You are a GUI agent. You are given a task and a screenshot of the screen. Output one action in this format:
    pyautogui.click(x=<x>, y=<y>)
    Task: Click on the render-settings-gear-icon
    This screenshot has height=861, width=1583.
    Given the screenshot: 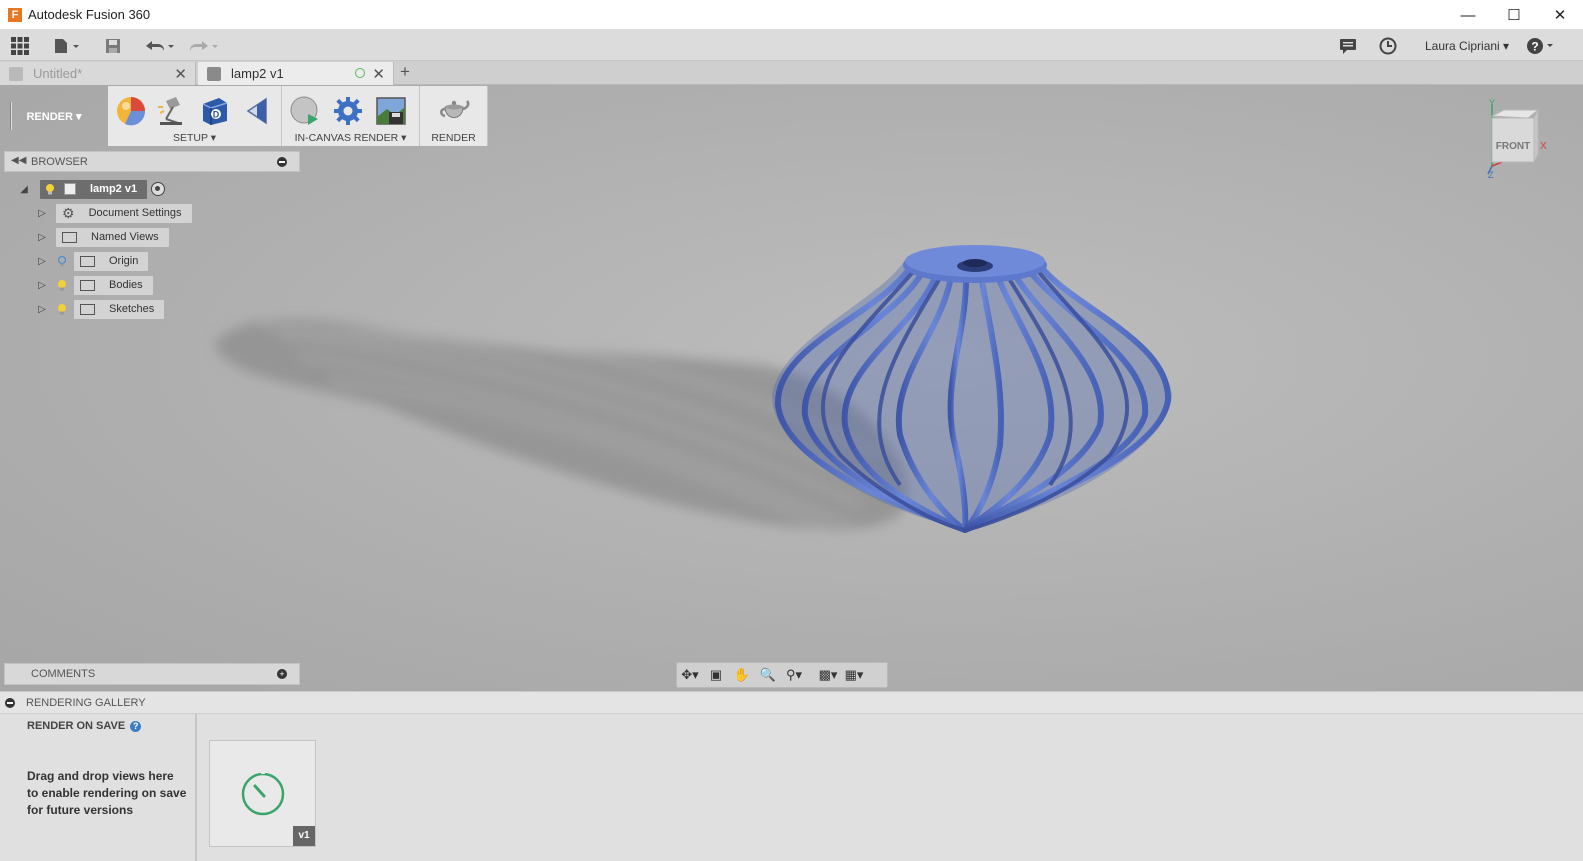 What is the action you would take?
    pyautogui.click(x=348, y=111)
    